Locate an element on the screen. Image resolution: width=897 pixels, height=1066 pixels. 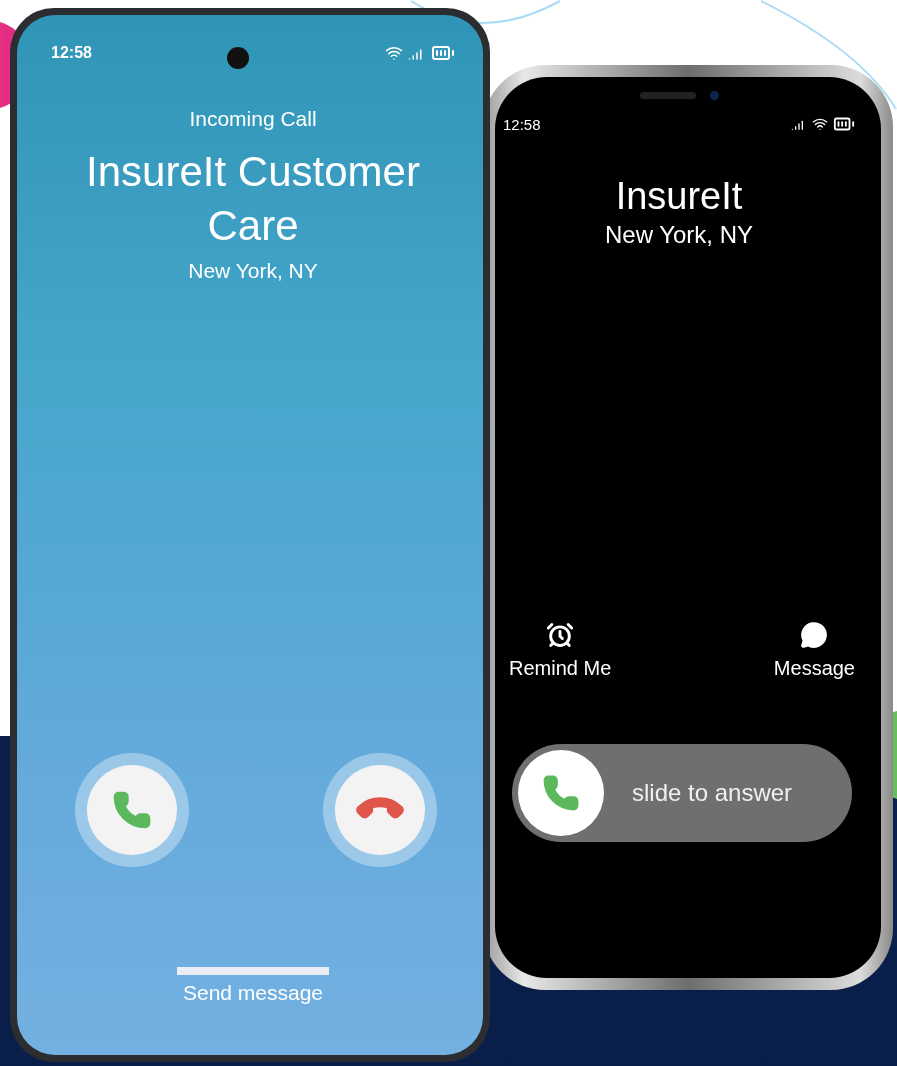
remind-me-button: Remind Me is located at coordinates (560, 650).